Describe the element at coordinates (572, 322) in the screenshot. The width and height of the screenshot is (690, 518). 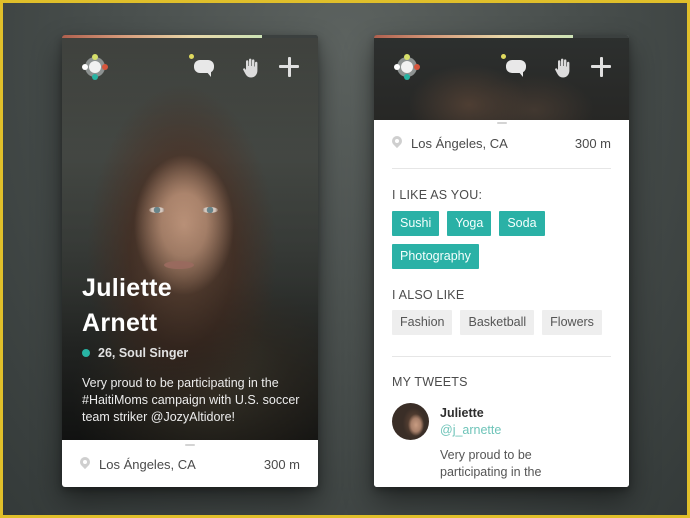
I see `interest-tag: Flowers` at that location.